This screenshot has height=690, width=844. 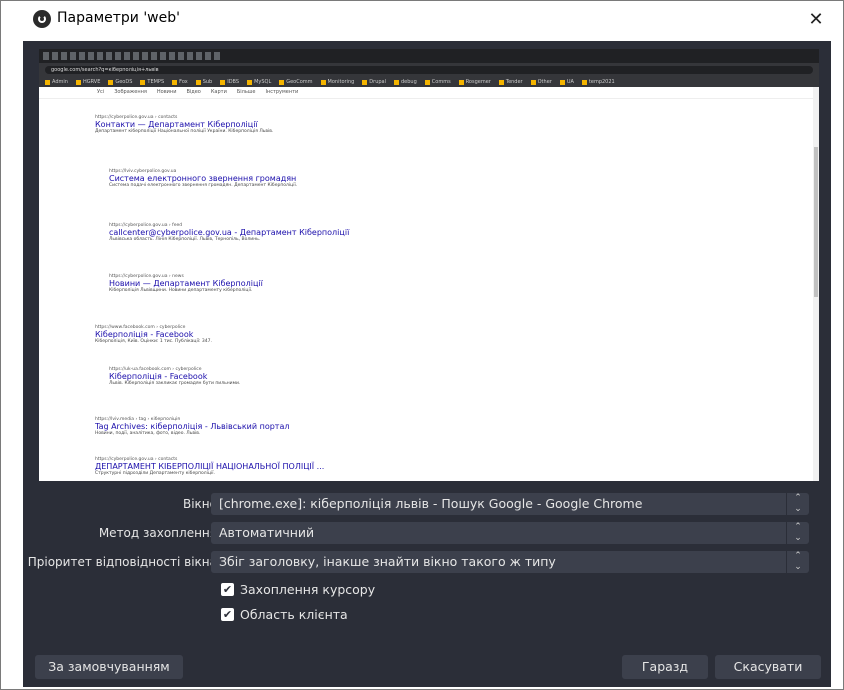 What do you see at coordinates (193, 92) in the screenshot?
I see `google-tool-tab: Відео` at bounding box center [193, 92].